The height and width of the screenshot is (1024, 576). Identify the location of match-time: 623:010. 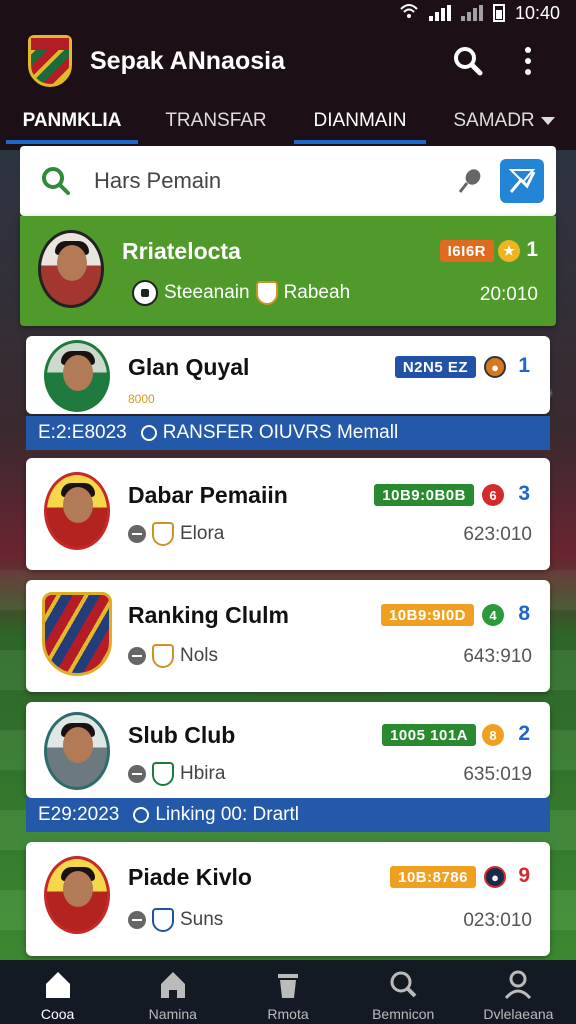
(497, 534).